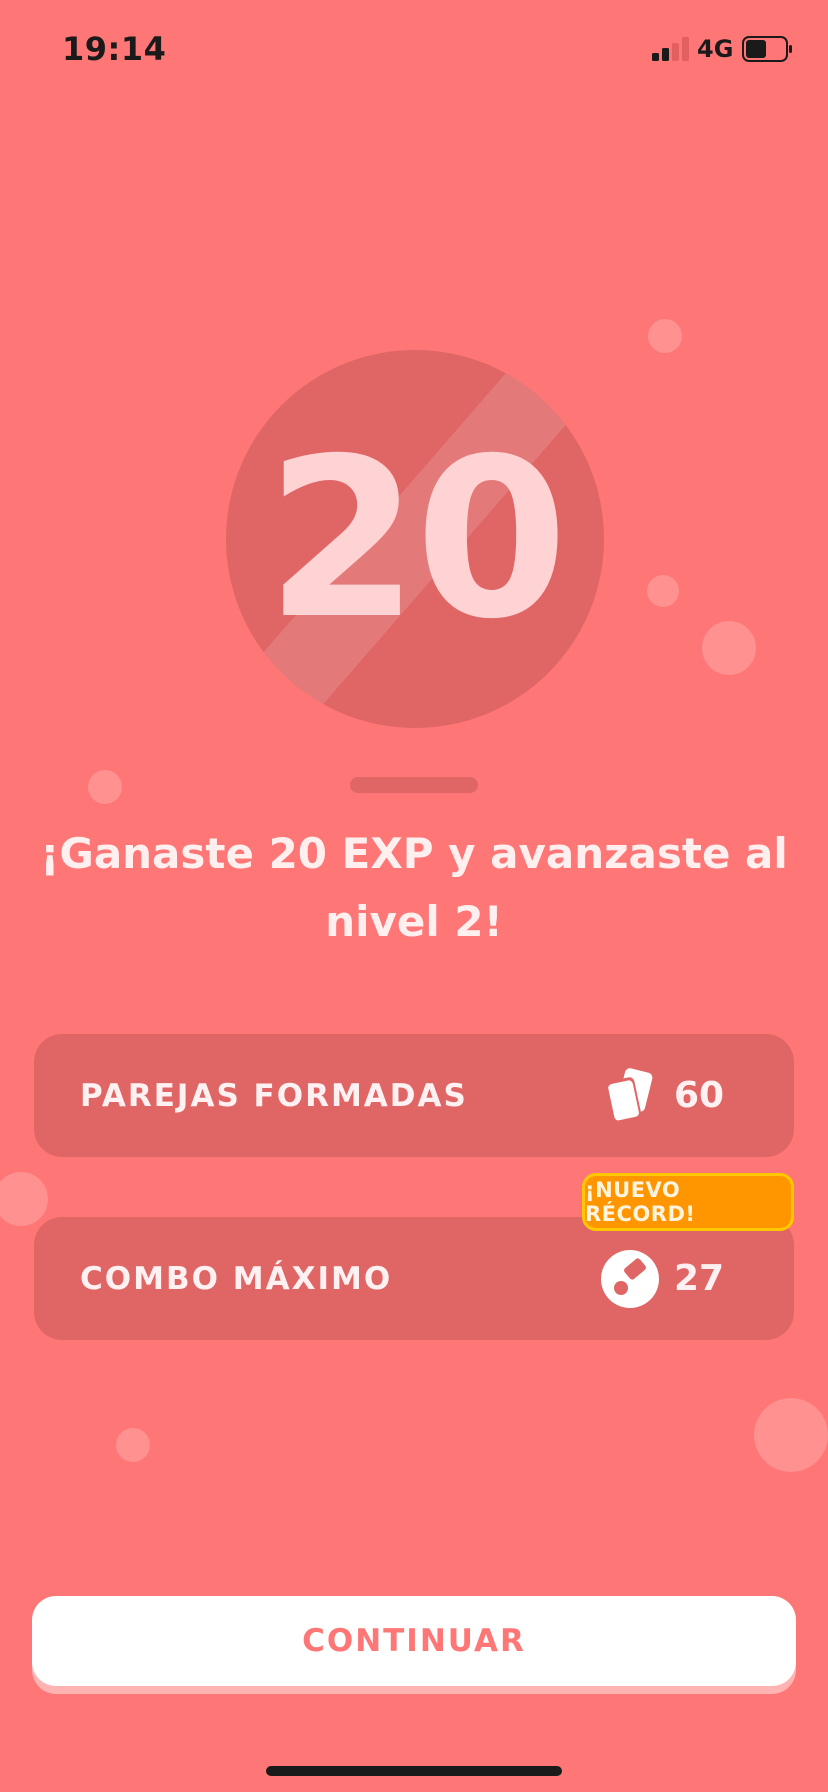  I want to click on drag-handle, so click(414, 785).